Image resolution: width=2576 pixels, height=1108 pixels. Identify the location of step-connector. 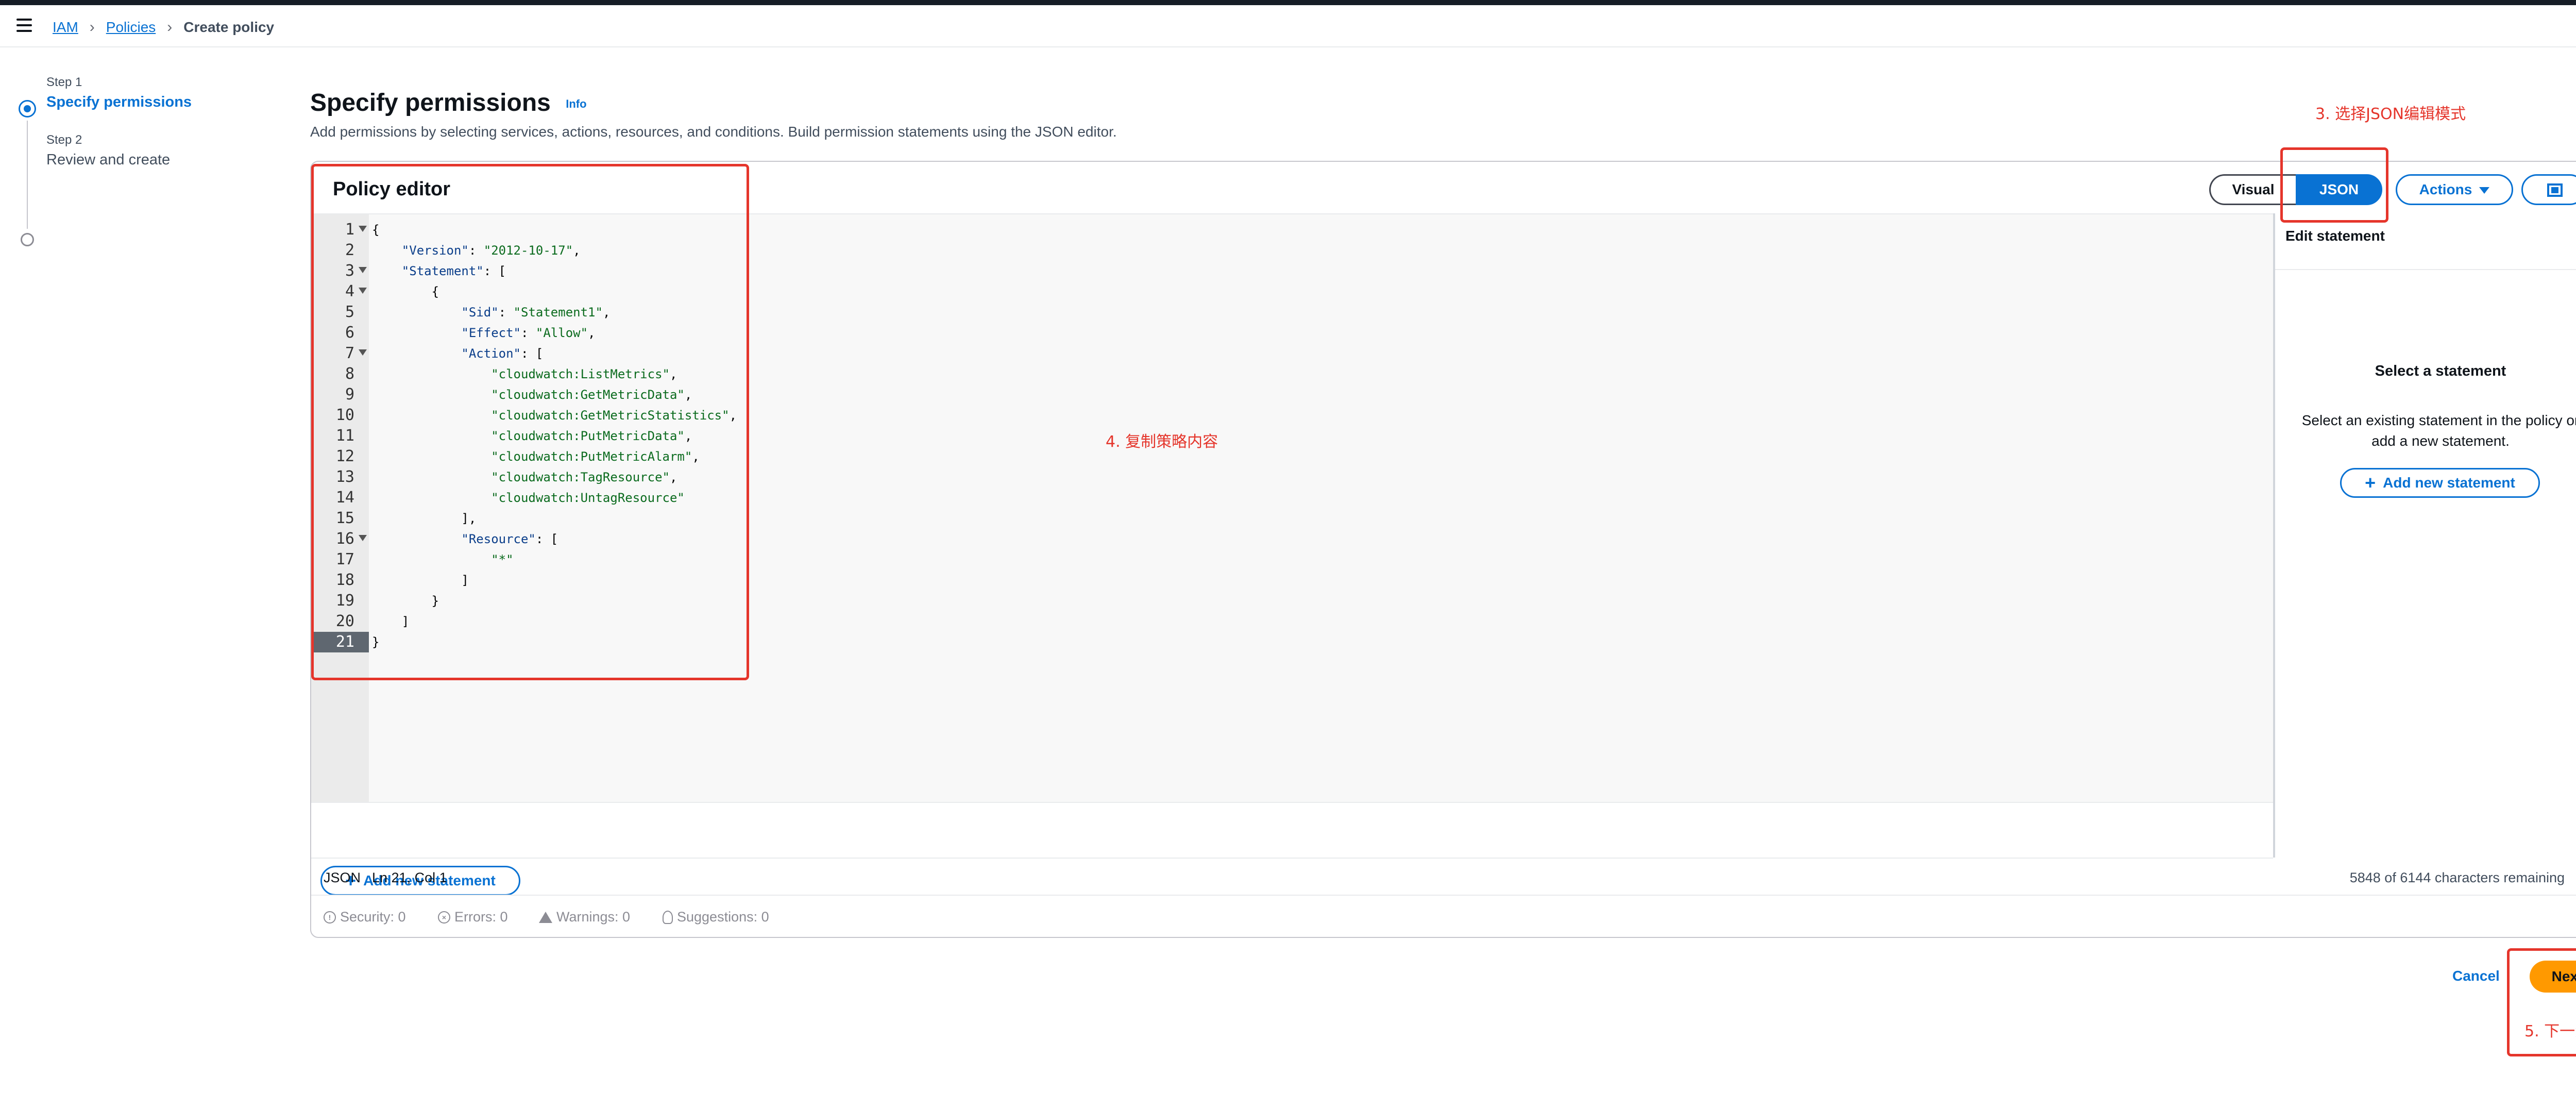
(27, 175).